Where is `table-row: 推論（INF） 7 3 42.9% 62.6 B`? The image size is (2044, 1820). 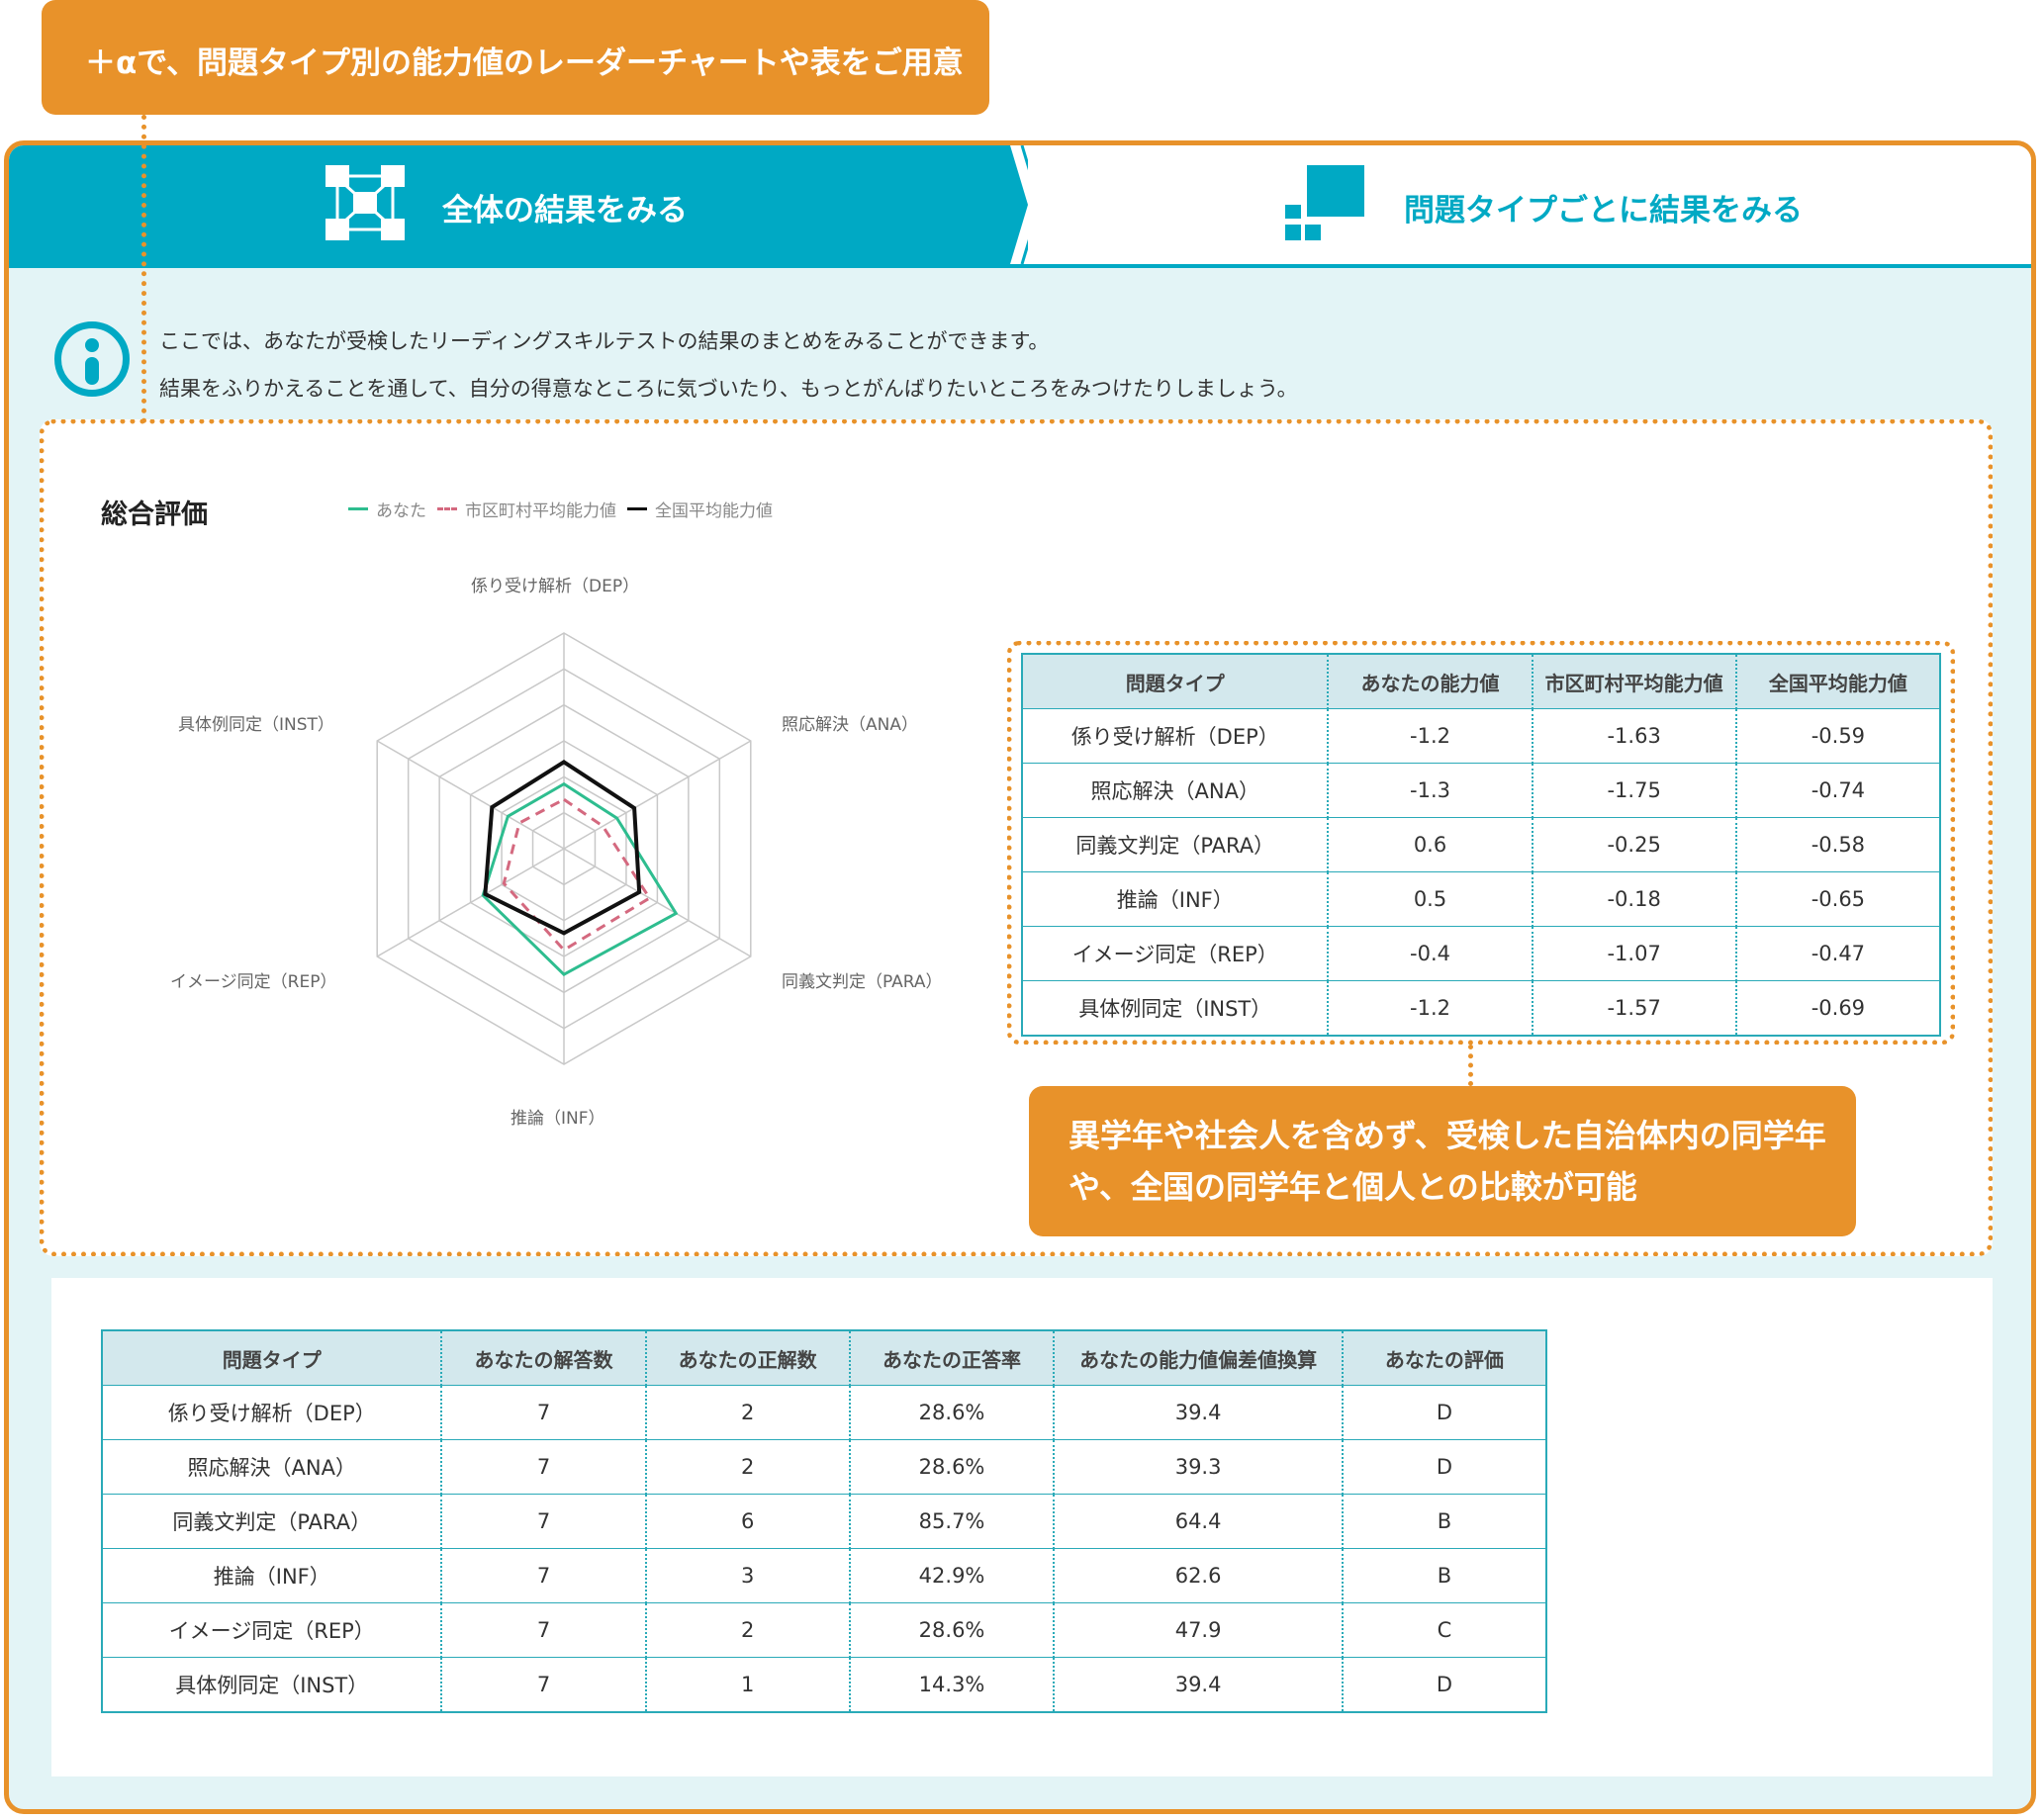 table-row: 推論（INF） 7 3 42.9% 62.6 B is located at coordinates (824, 1575).